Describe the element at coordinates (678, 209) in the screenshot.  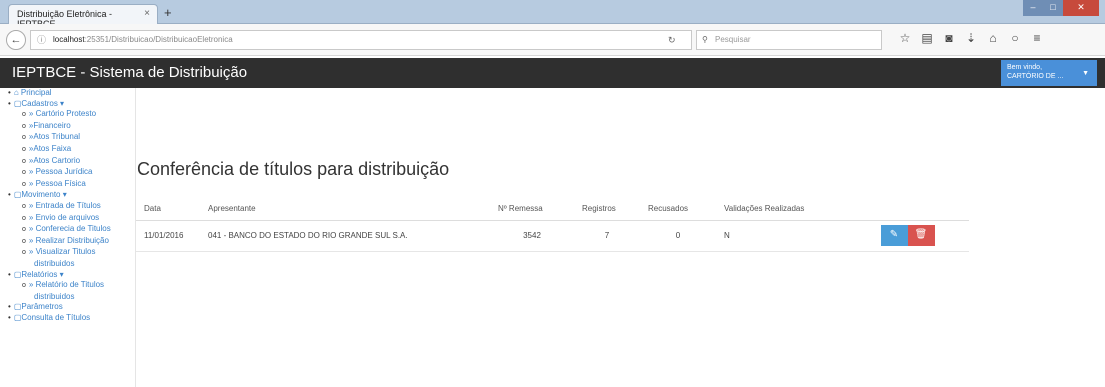
I see `col-header-recusados: Recusados` at that location.